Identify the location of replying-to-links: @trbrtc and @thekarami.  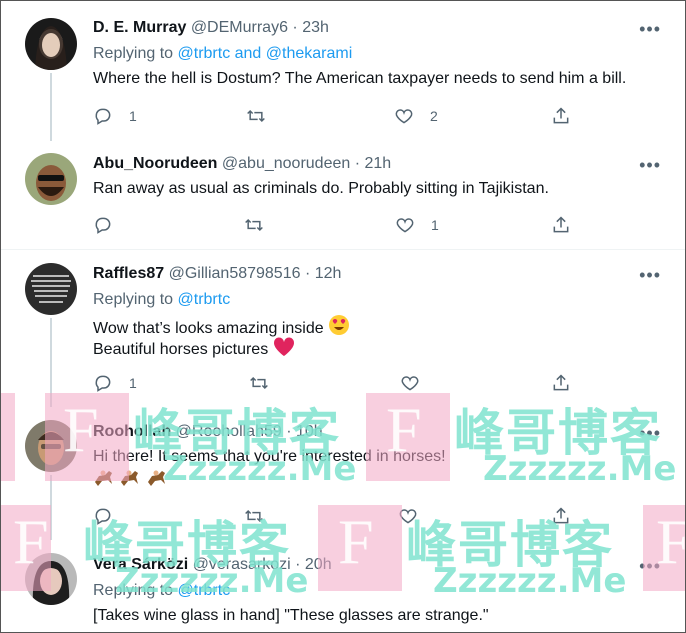
(265, 53).